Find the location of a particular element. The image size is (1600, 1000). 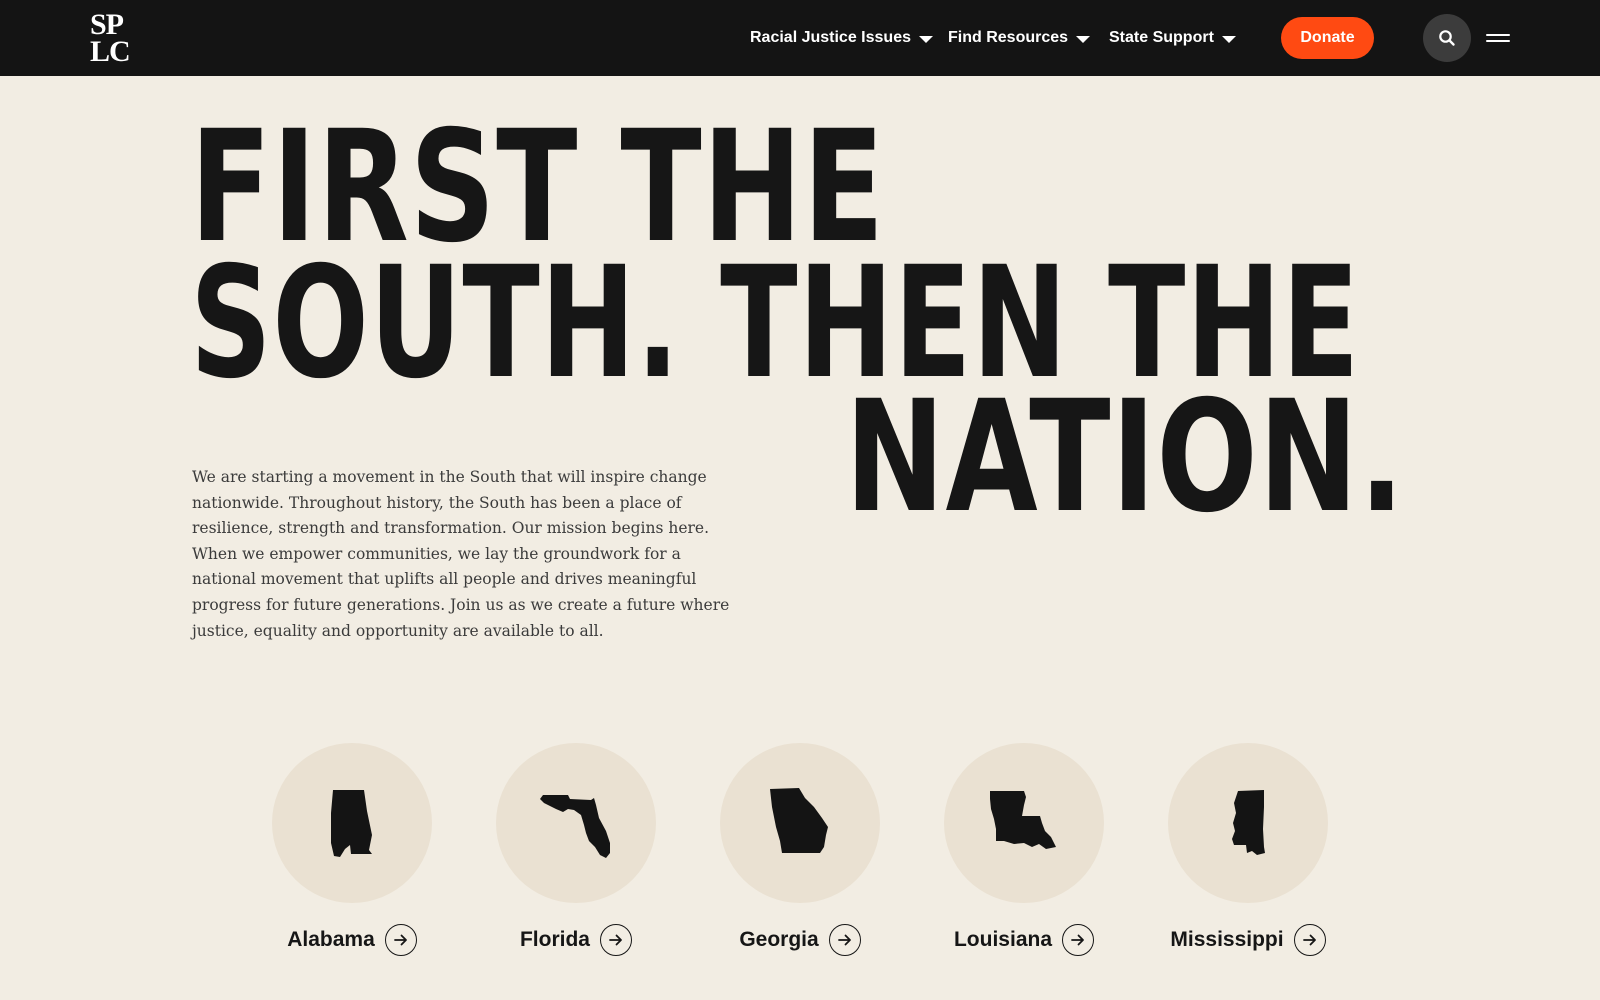

state-card-louisiana: Louisiana is located at coordinates (1024, 849).